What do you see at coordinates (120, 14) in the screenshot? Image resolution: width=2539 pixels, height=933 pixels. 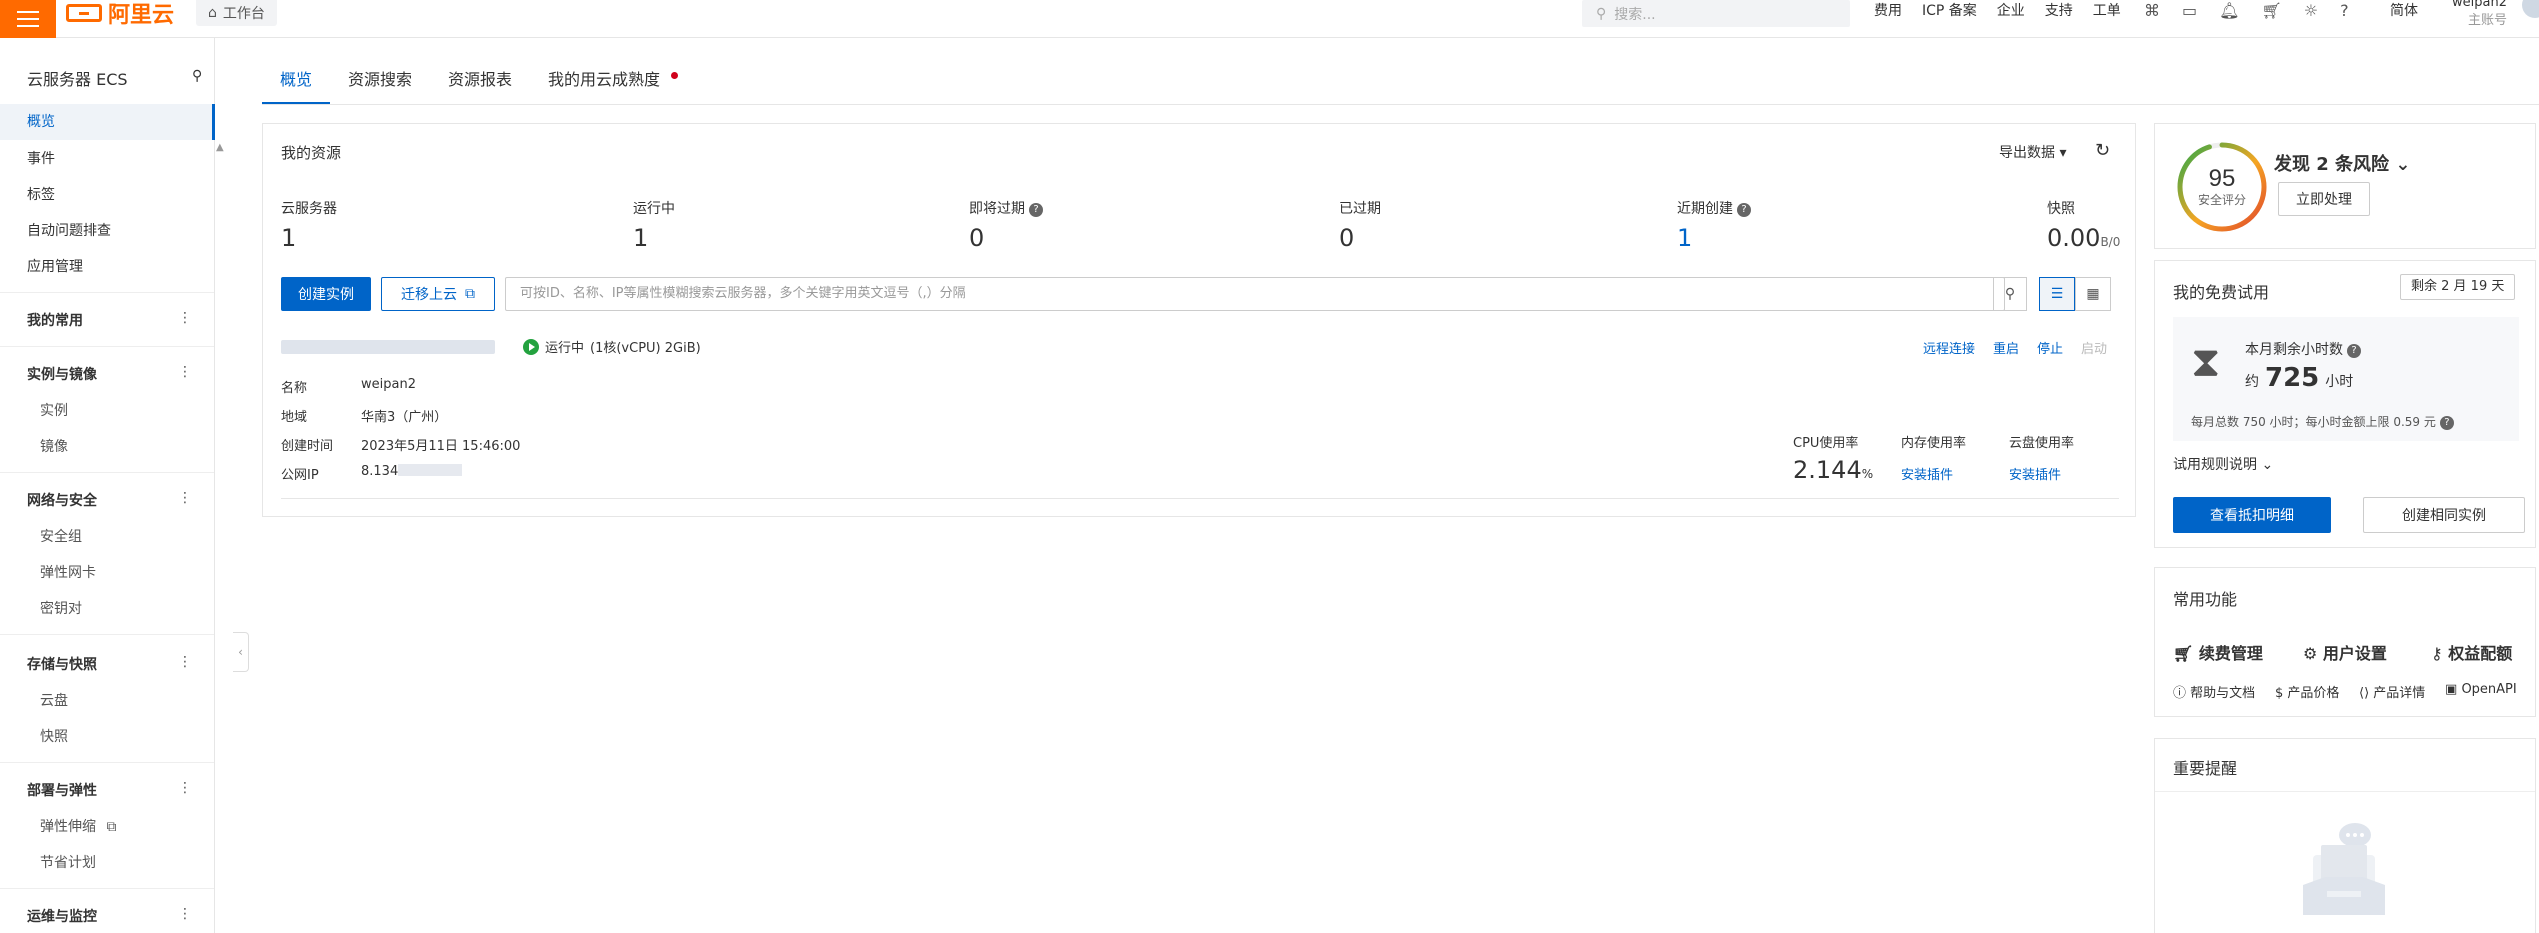 I see `logo: 阿里云` at bounding box center [120, 14].